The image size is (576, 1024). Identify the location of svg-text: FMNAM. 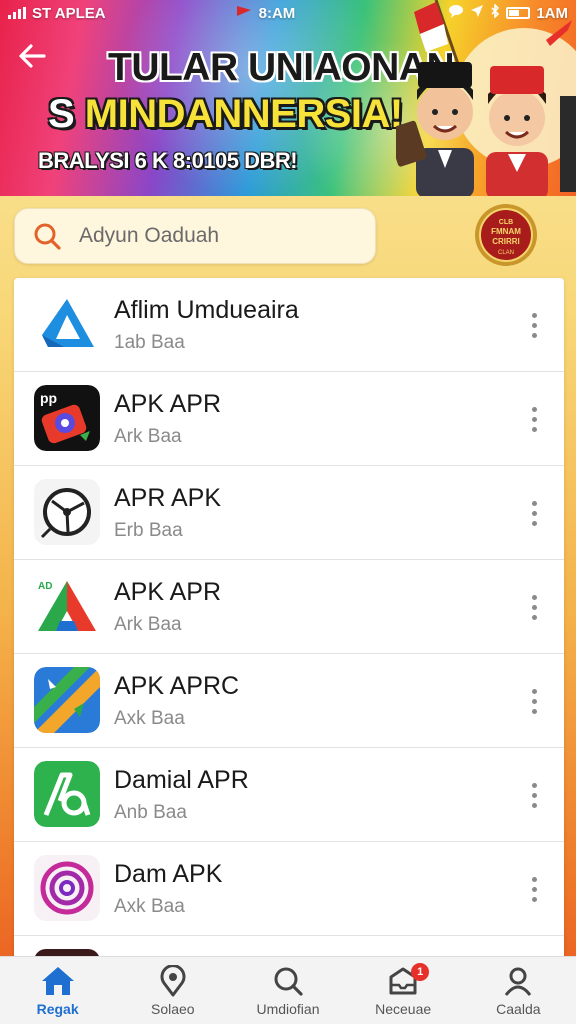
(506, 231).